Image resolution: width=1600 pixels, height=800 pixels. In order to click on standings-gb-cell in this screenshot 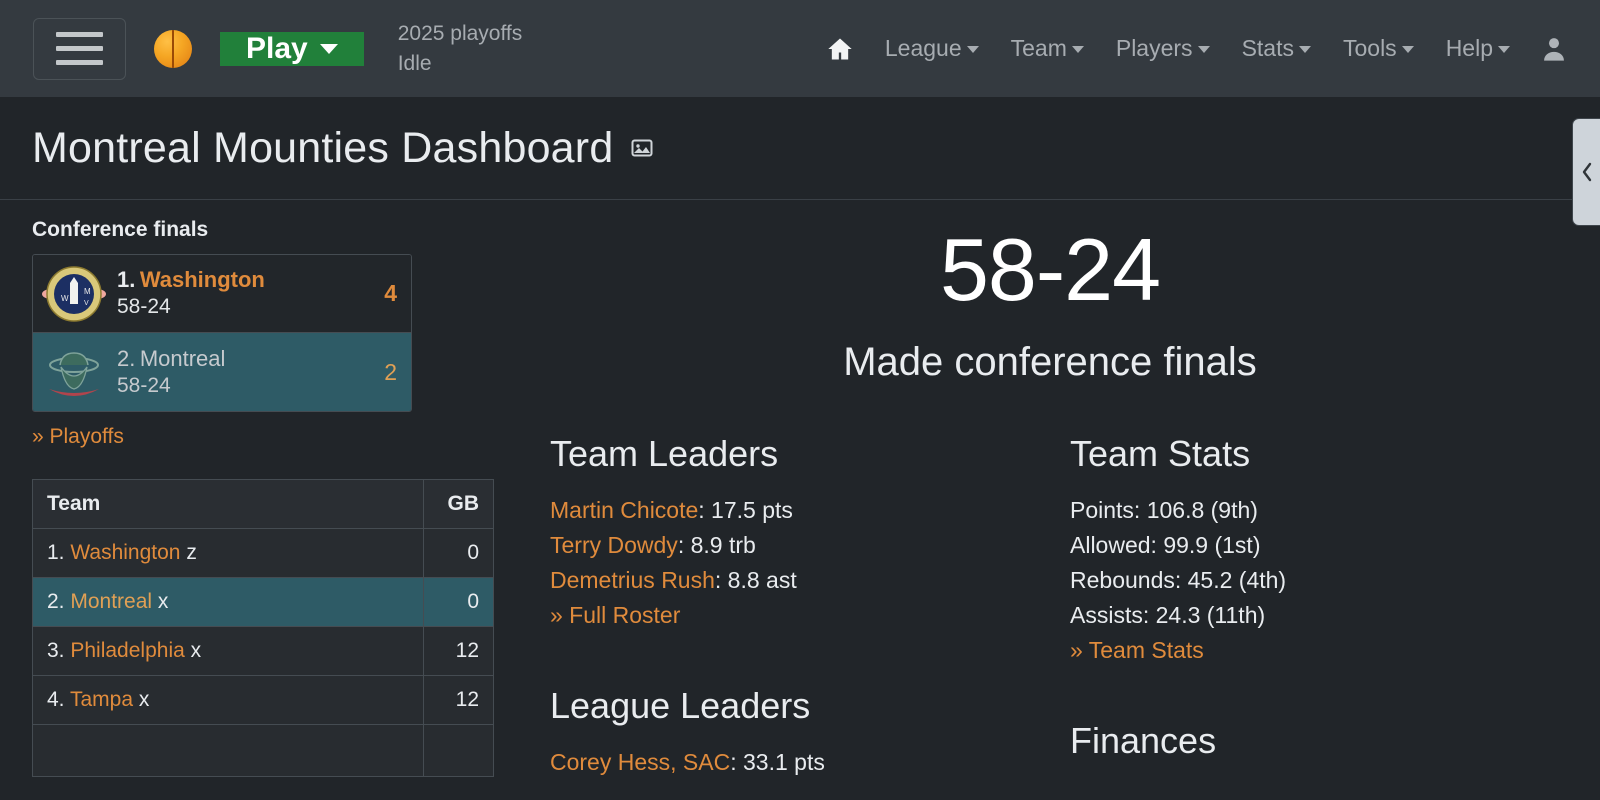, I will do `click(458, 750)`.